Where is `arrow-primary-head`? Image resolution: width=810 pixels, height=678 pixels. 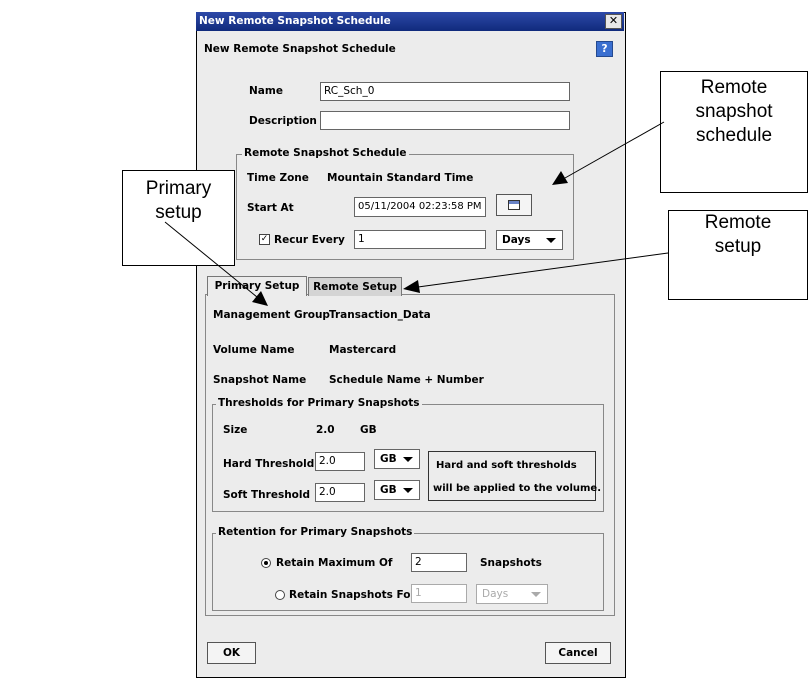
arrow-primary-head is located at coordinates (260, 298).